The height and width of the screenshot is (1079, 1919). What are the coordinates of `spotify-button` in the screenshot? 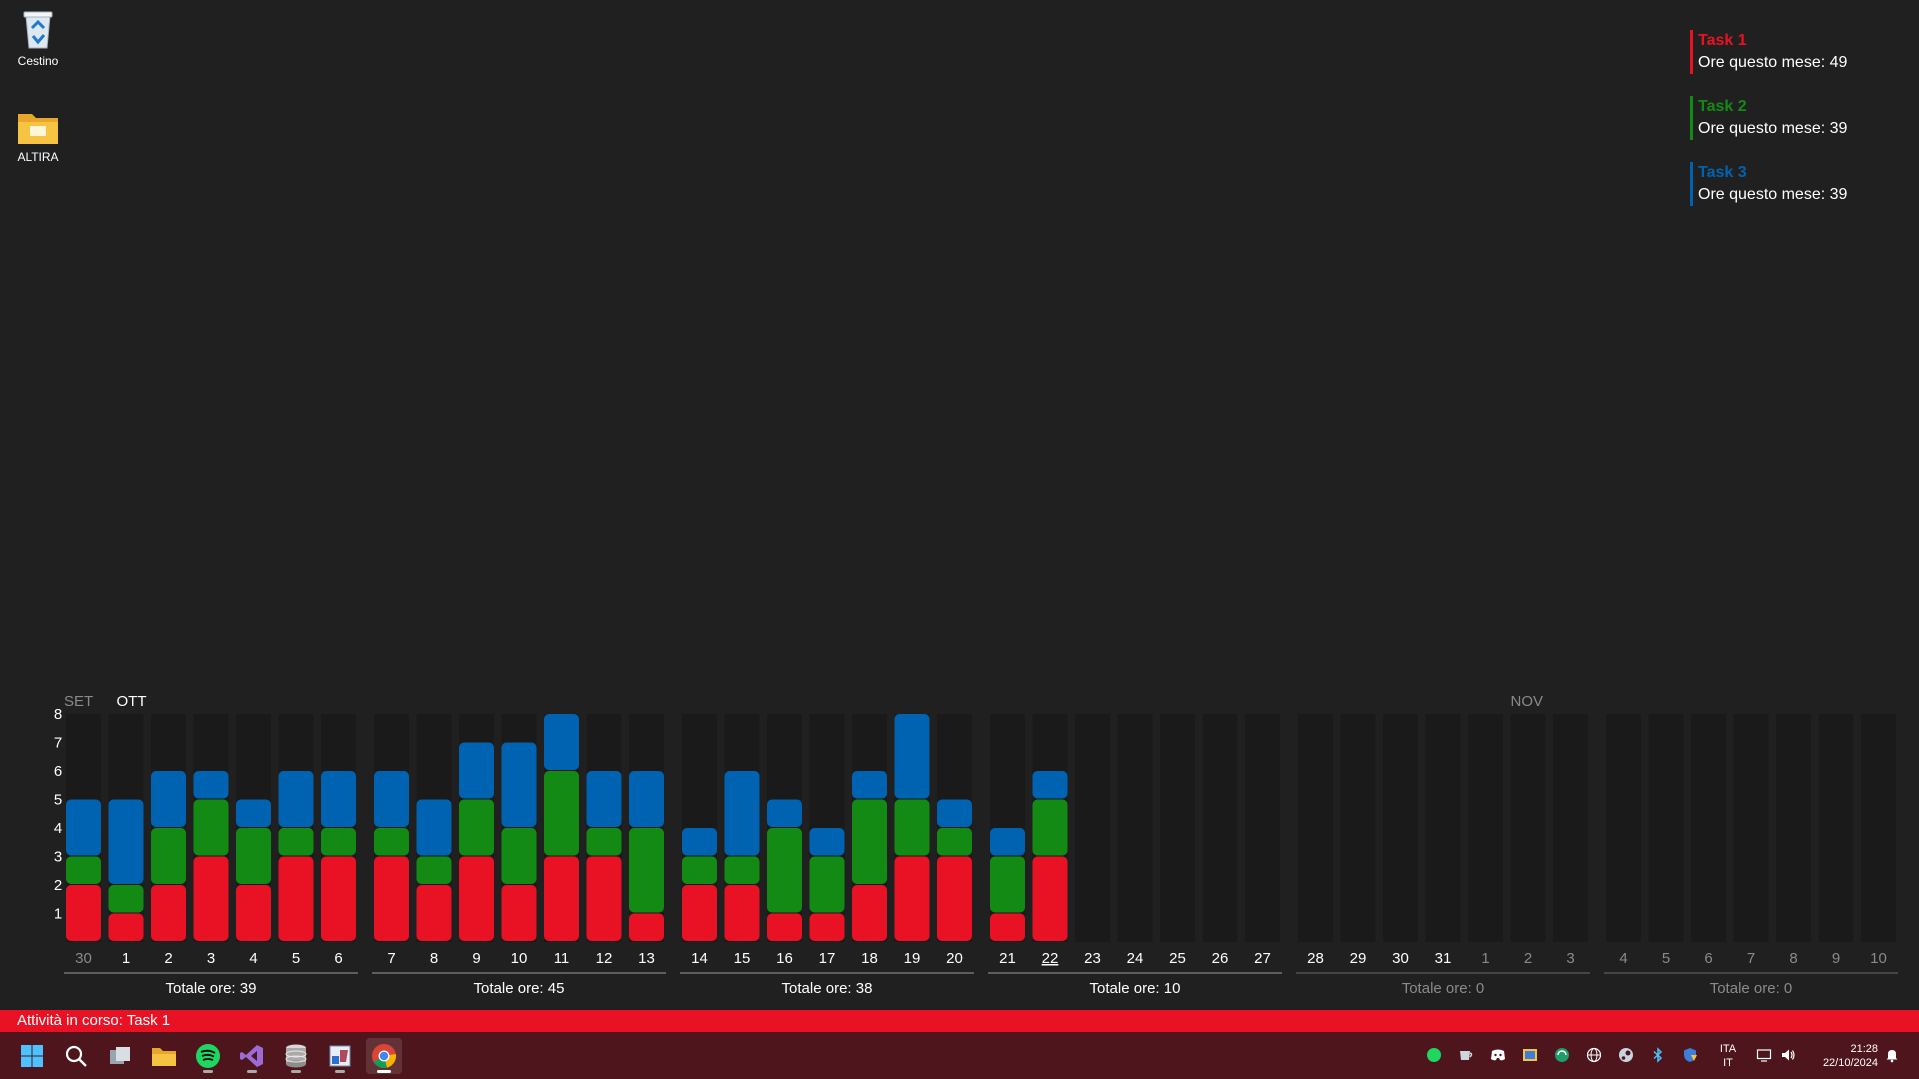 It's located at (208, 1056).